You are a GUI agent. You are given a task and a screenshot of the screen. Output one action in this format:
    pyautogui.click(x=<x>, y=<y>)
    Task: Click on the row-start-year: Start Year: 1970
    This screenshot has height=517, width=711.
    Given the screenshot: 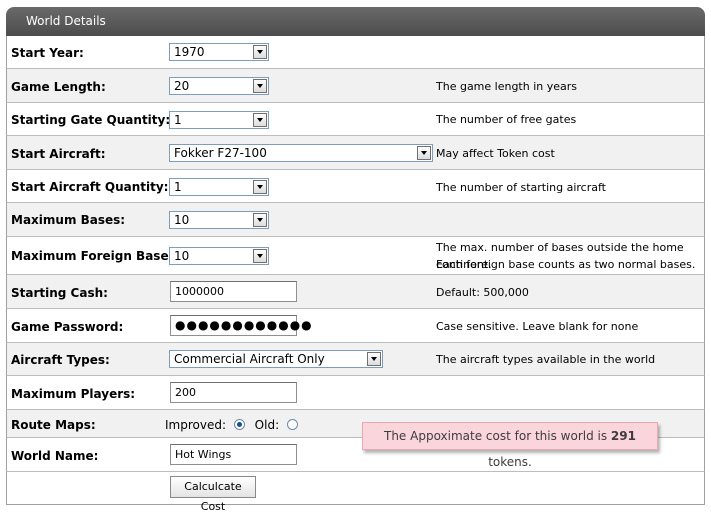 What is the action you would take?
    pyautogui.click(x=355, y=52)
    